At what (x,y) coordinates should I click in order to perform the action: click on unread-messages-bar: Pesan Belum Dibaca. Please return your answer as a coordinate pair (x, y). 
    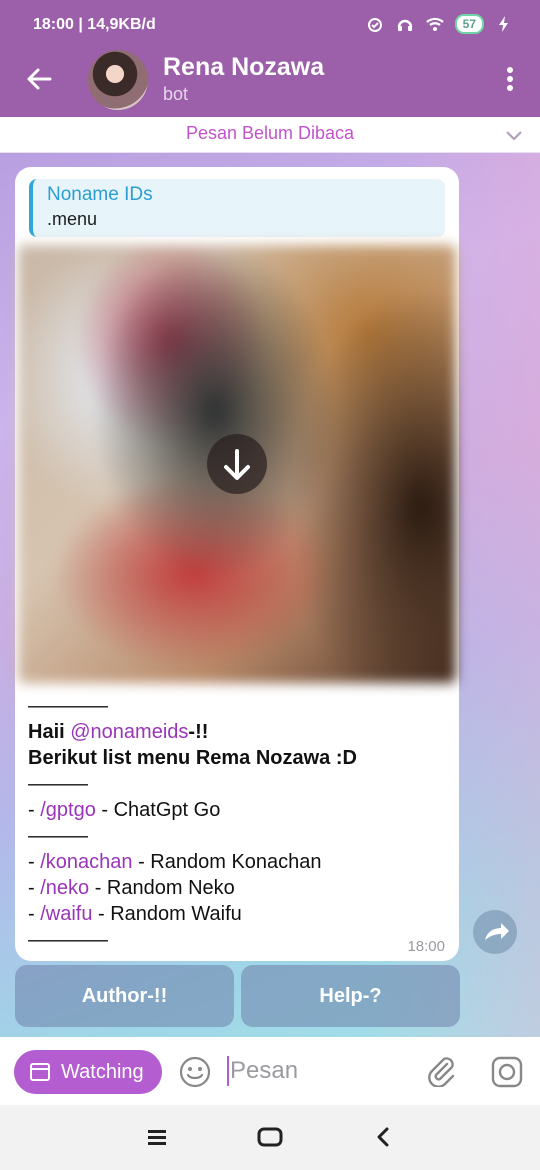
    Looking at the image, I should click on (270, 135).